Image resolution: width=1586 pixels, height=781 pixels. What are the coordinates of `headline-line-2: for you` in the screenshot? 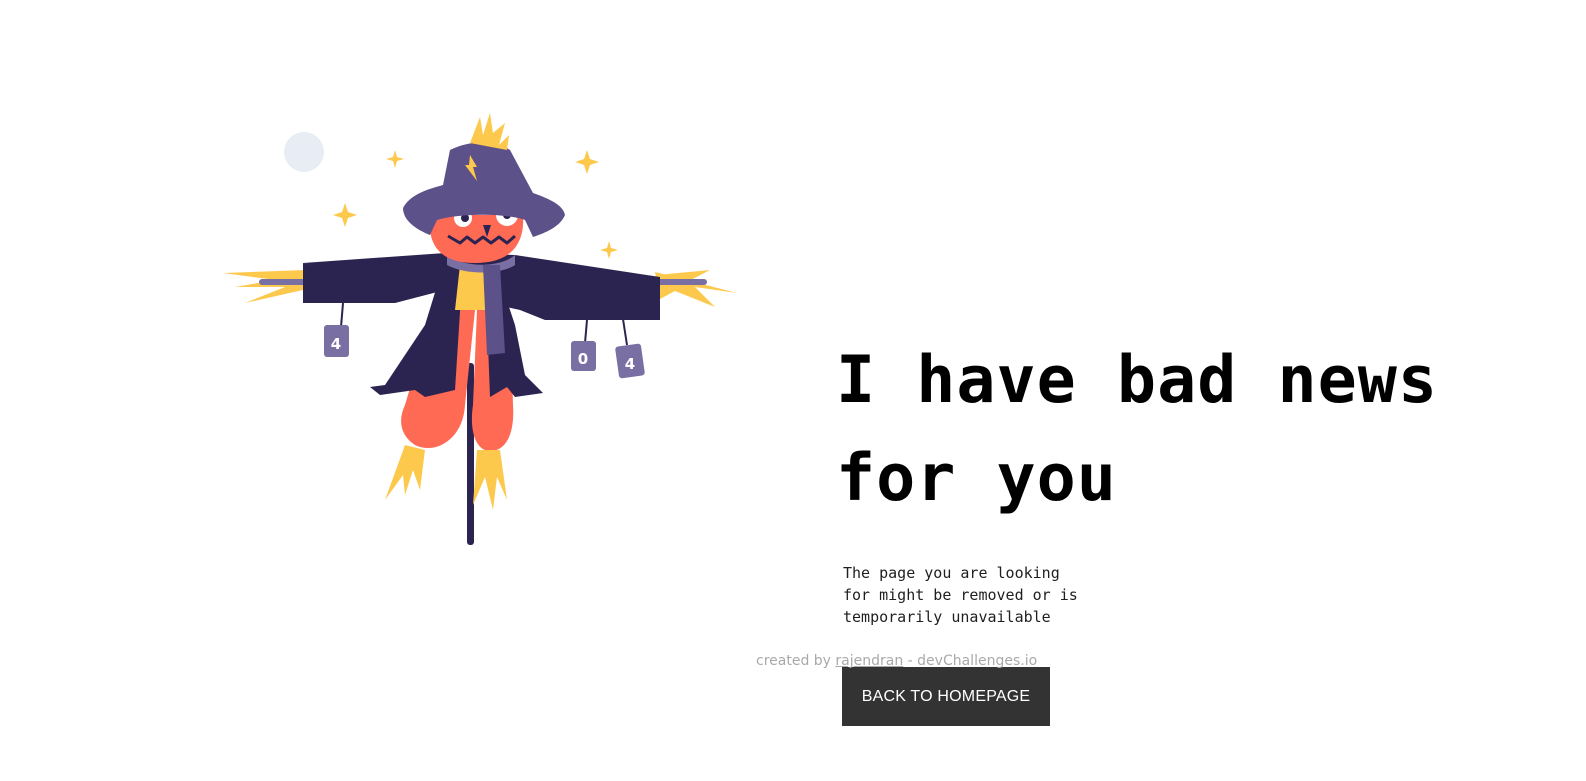 It's located at (976, 478).